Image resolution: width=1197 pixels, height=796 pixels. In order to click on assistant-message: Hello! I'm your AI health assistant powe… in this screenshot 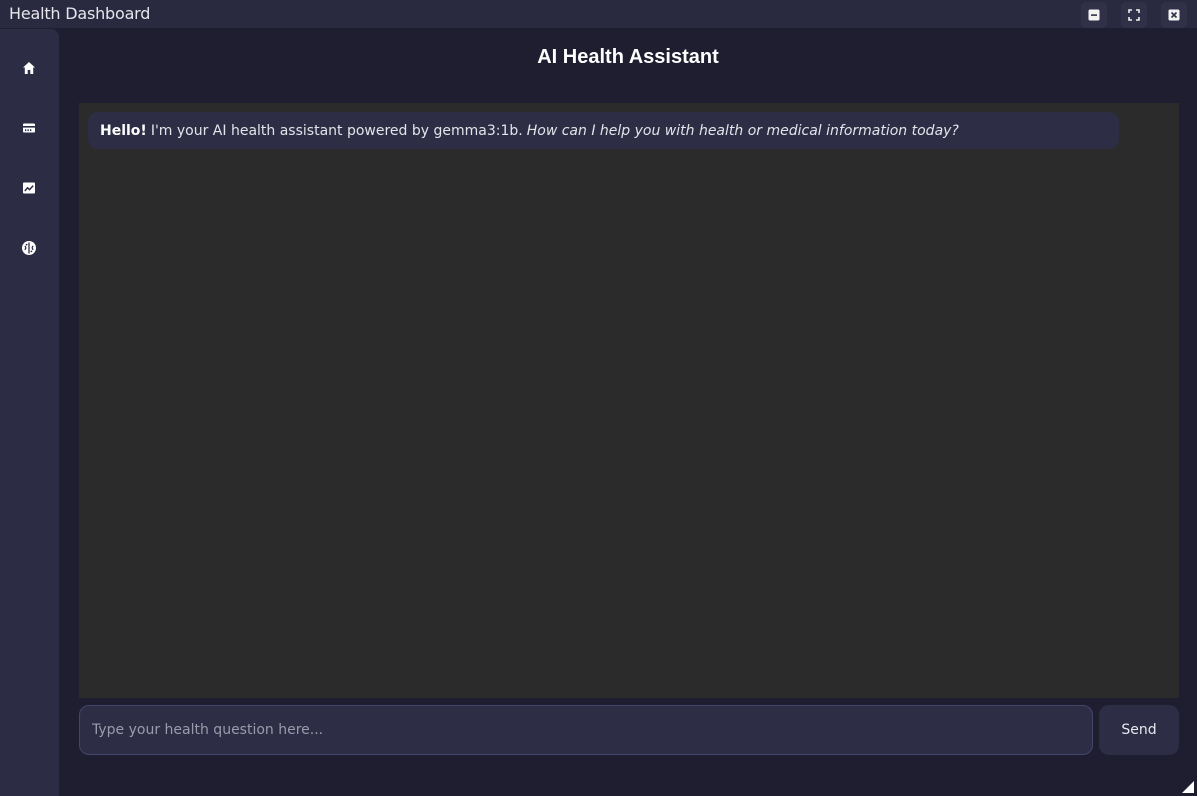, I will do `click(603, 130)`.